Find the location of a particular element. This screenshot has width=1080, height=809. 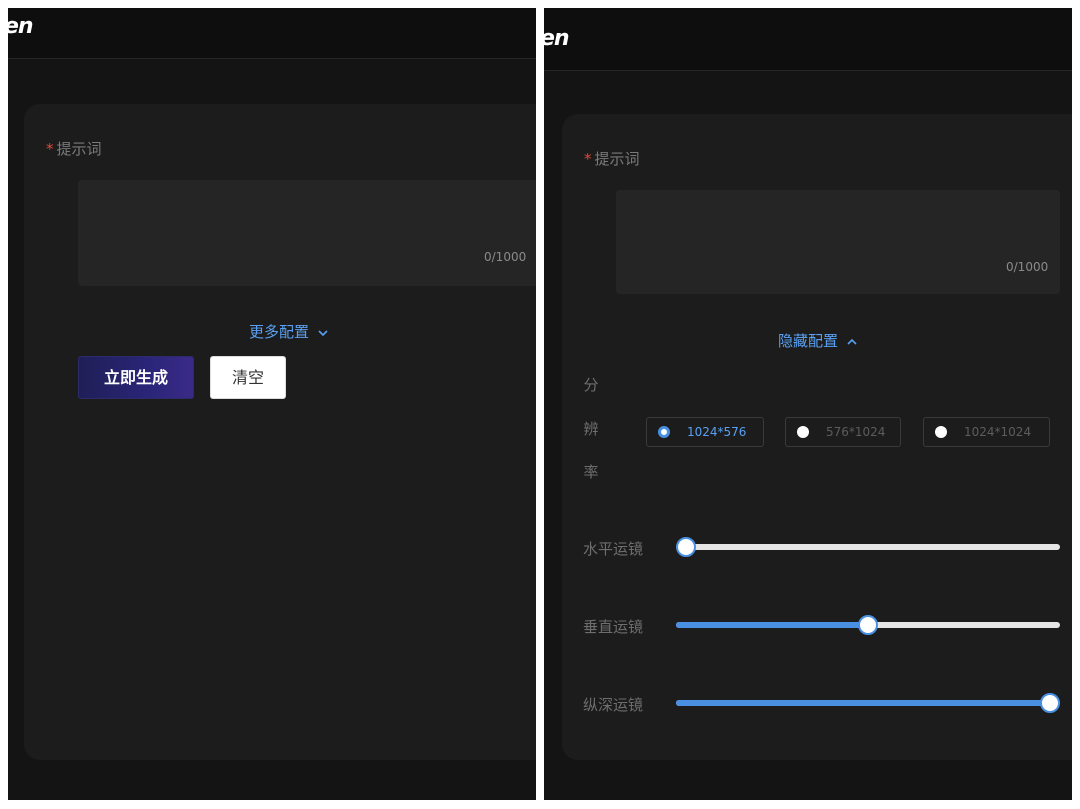

slider-track is located at coordinates (868, 547).